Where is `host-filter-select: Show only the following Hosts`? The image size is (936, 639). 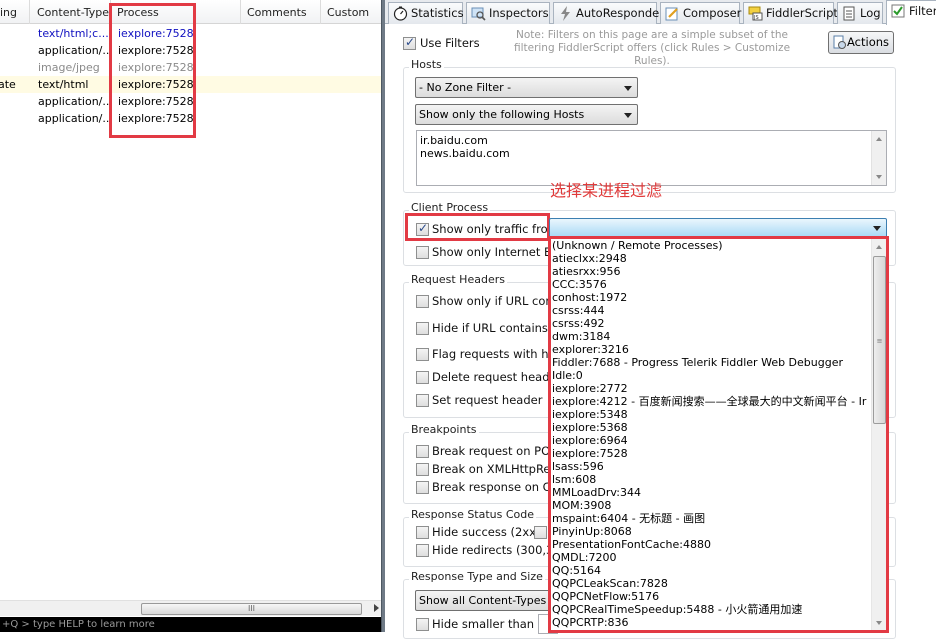
host-filter-select: Show only the following Hosts is located at coordinates (526, 114).